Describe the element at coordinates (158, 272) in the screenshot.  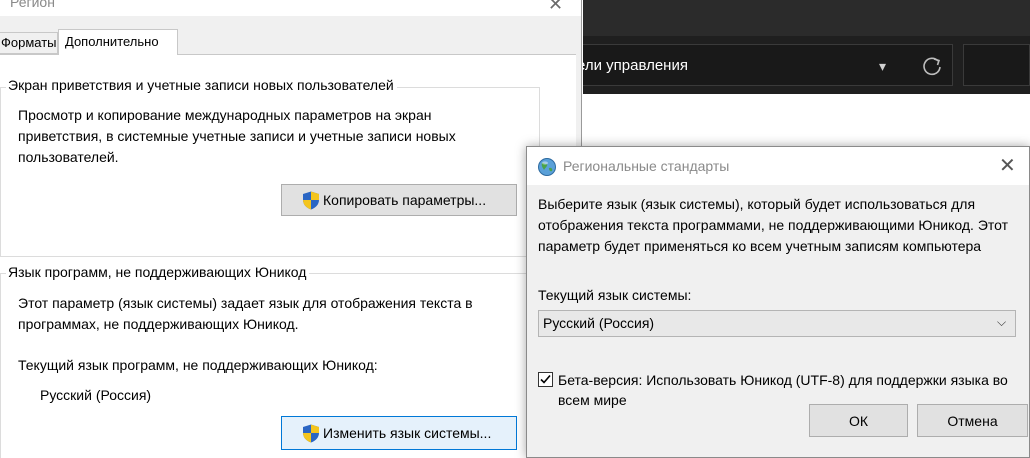
I see `unicode-group-title: Язык программ, не поддерживающих Юникод` at that location.